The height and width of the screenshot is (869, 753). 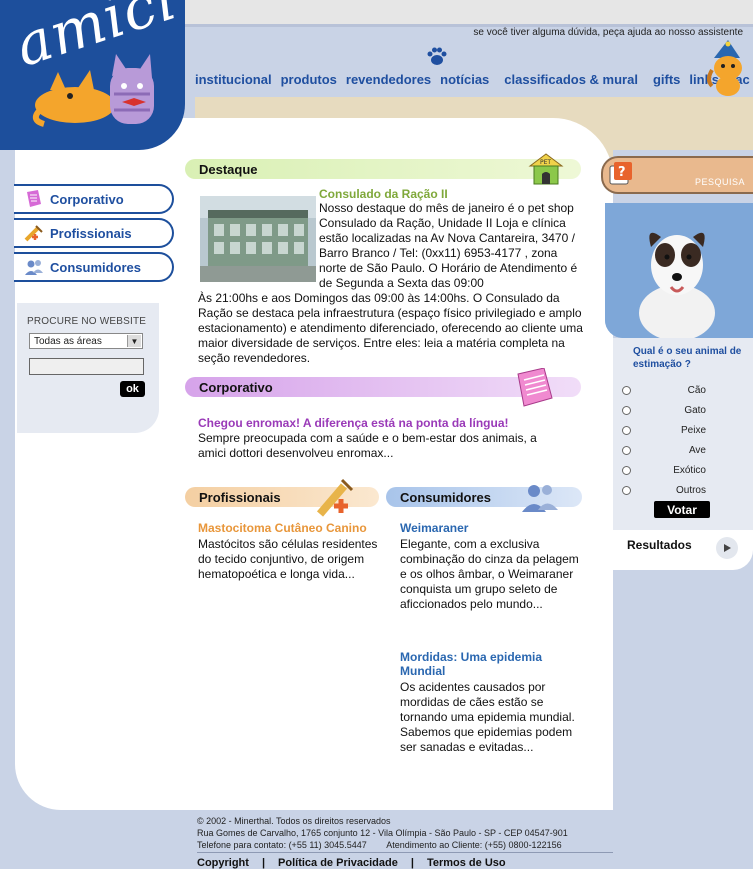 I want to click on consumidores-article-title-mordidas: Mordidas: Uma epidemia Mundial, so click(x=490, y=664).